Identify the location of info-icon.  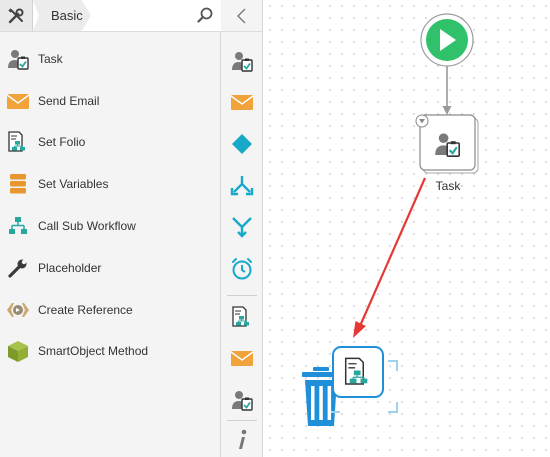
(243, 439).